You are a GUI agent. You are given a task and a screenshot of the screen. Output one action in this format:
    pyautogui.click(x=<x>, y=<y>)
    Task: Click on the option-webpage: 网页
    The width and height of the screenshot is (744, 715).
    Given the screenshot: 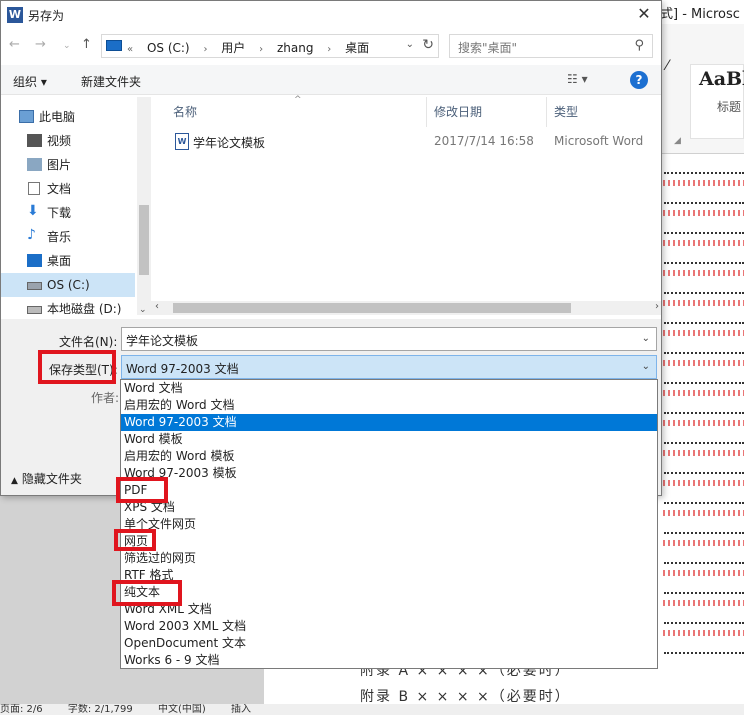 What is the action you would take?
    pyautogui.click(x=389, y=541)
    